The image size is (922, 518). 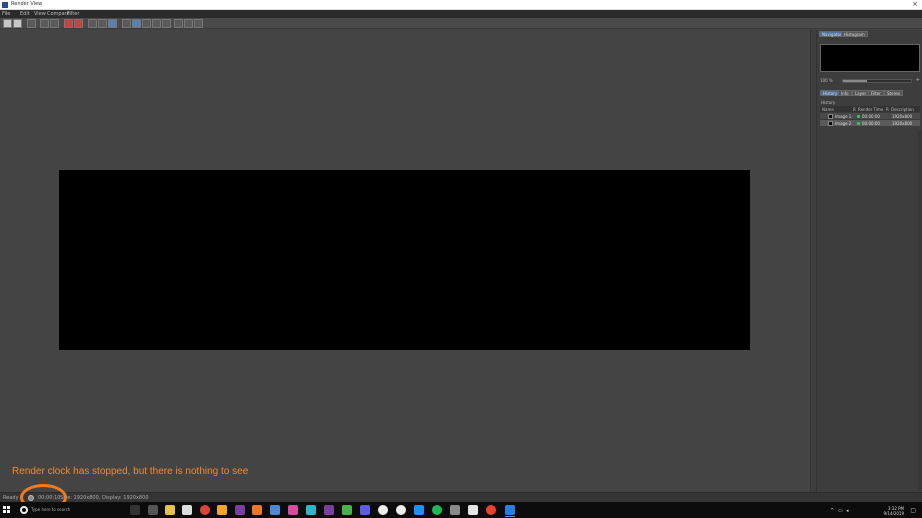 What do you see at coordinates (877, 81) in the screenshot?
I see `zoom-slider` at bounding box center [877, 81].